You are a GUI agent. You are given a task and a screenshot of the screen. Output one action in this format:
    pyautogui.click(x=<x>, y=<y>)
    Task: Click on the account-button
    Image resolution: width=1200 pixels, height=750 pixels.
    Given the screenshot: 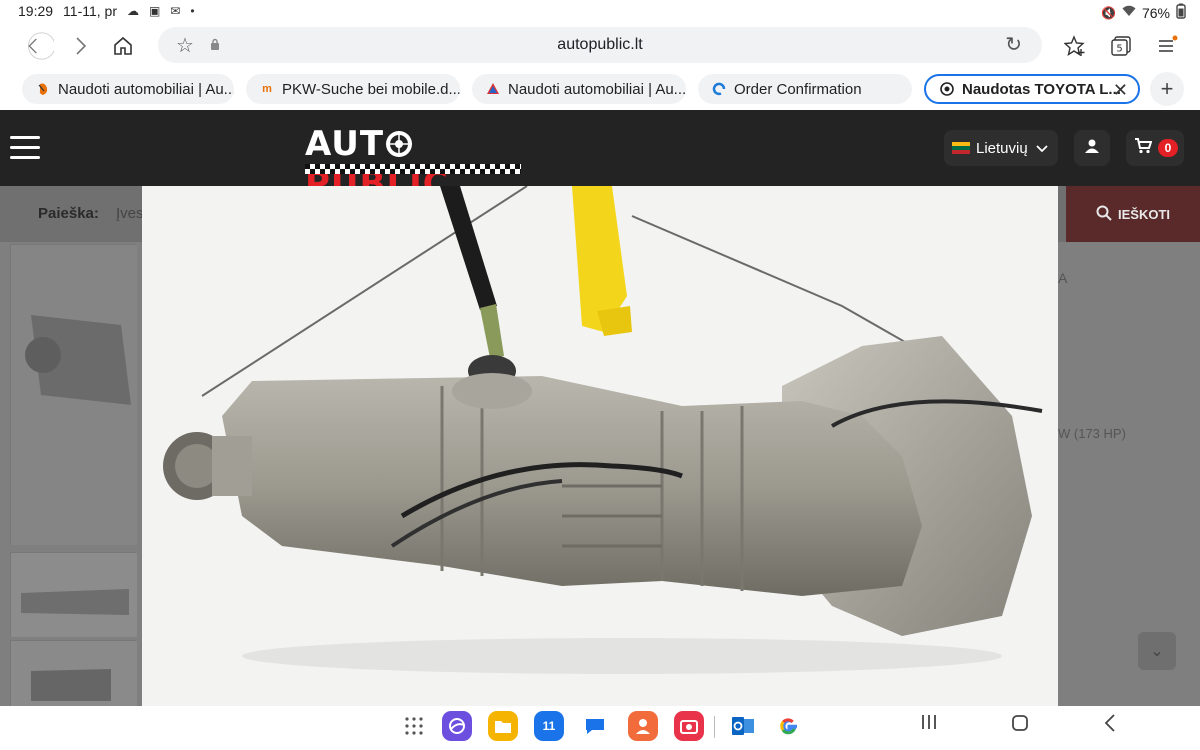 What is the action you would take?
    pyautogui.click(x=1092, y=148)
    